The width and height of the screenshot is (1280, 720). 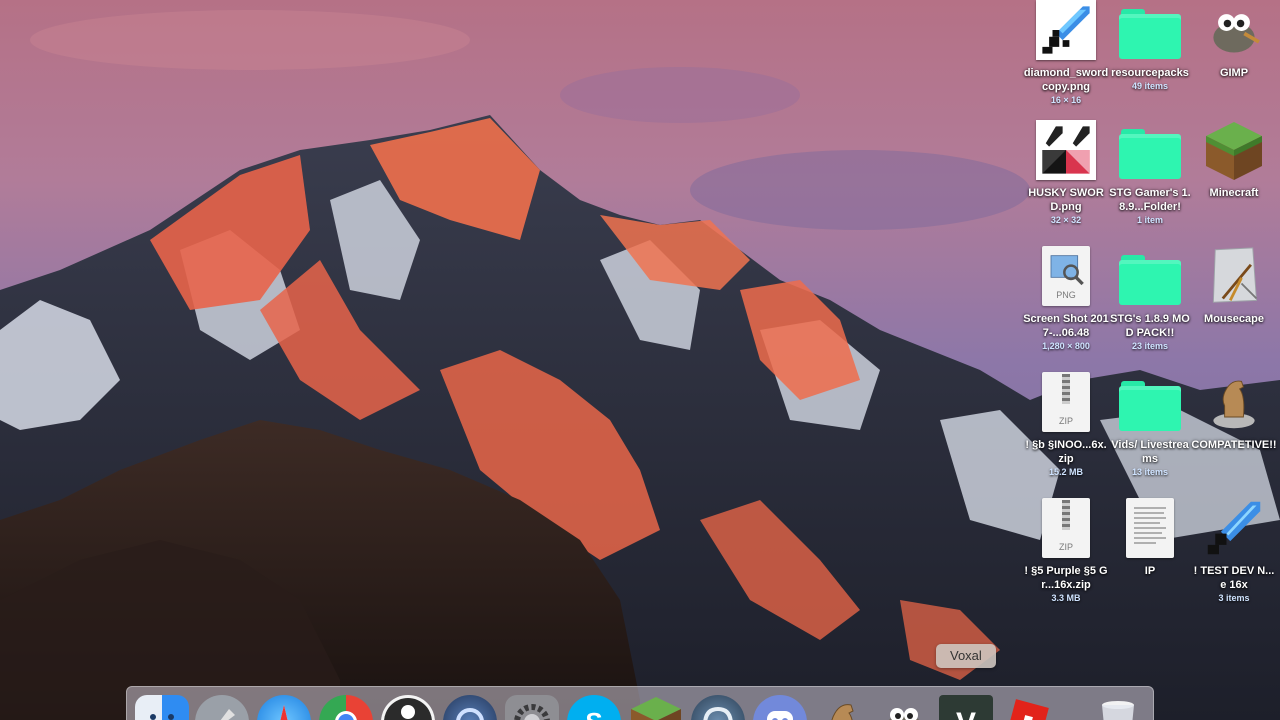 I want to click on icon-label: ! §b §INOO...6x.zip, so click(x=1066, y=452).